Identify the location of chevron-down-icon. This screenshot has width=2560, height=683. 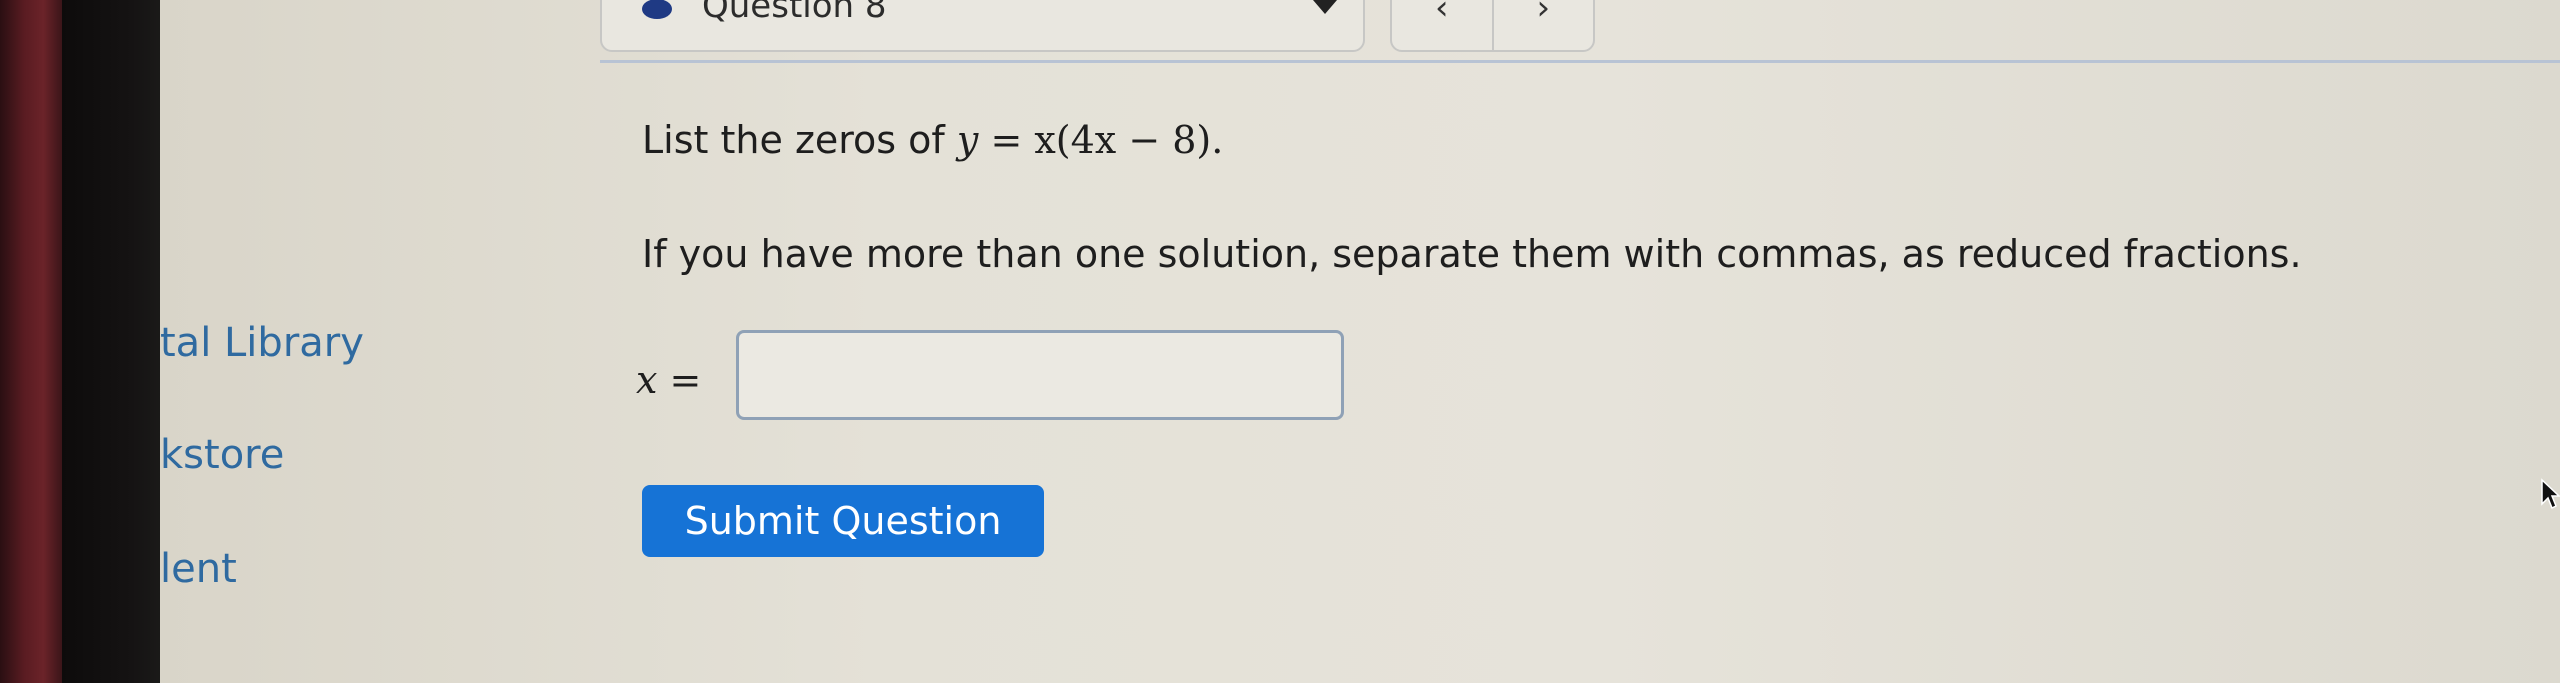
(1325, 7).